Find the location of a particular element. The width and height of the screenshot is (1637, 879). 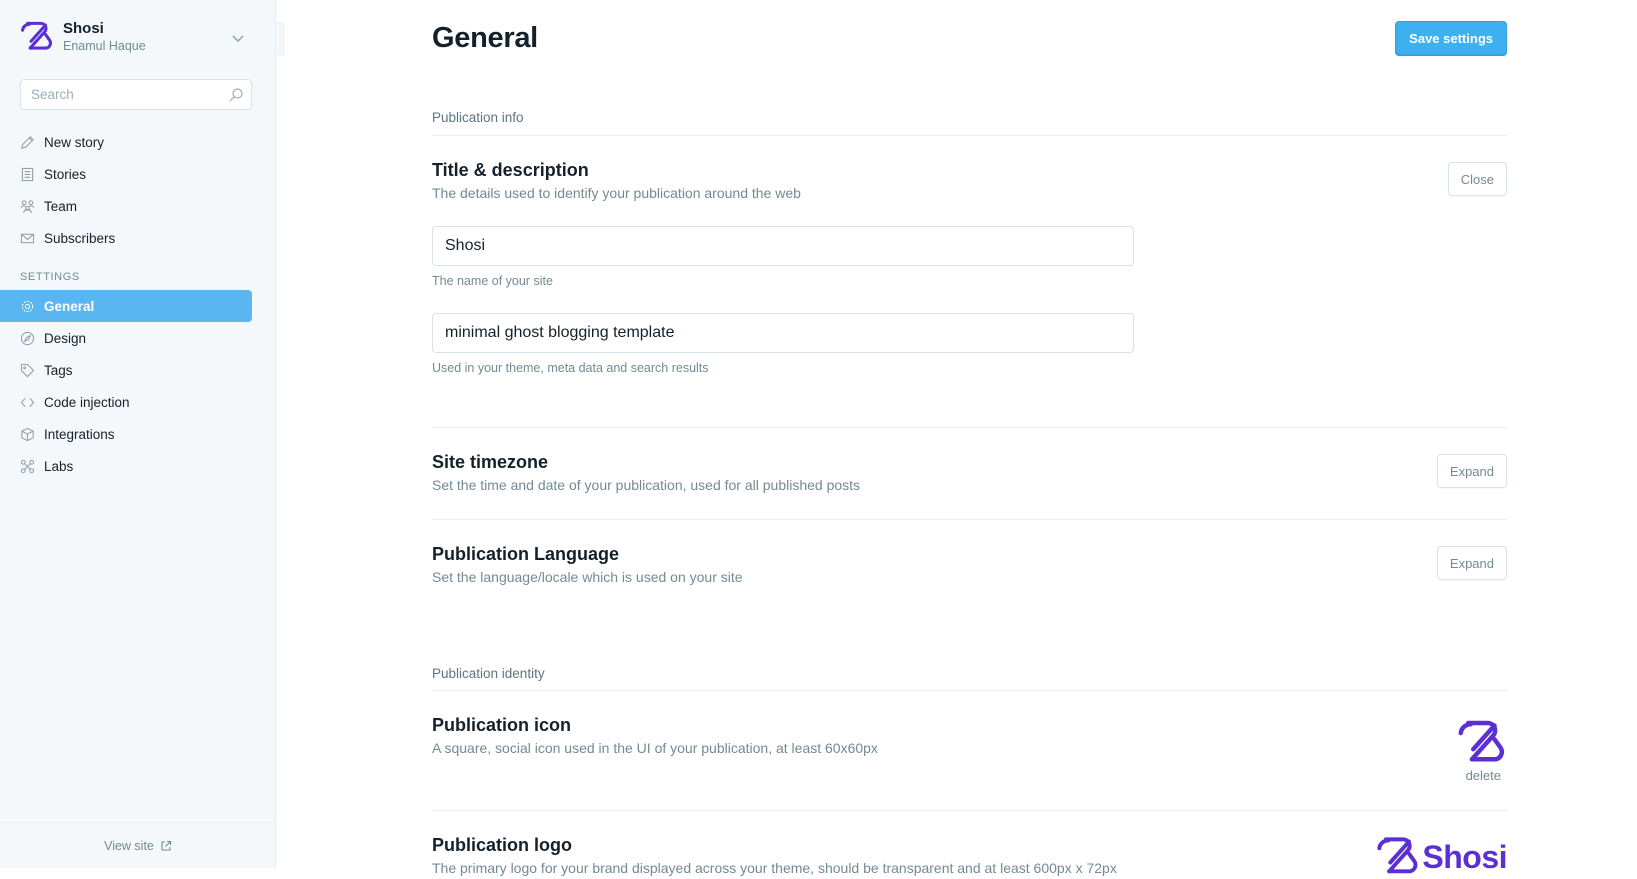

search-icon is located at coordinates (236, 95).